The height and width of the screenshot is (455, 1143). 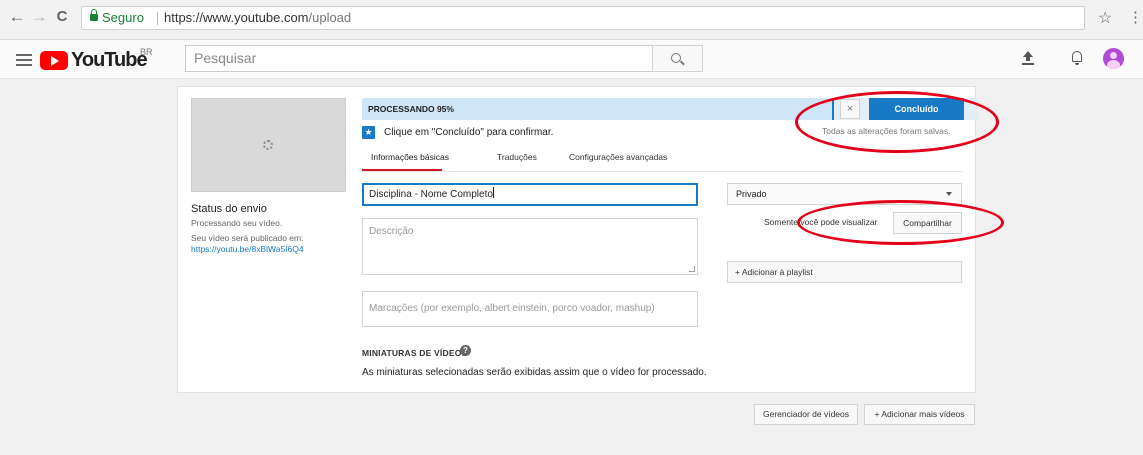 What do you see at coordinates (17, 17) in the screenshot?
I see `back-icon: ←` at bounding box center [17, 17].